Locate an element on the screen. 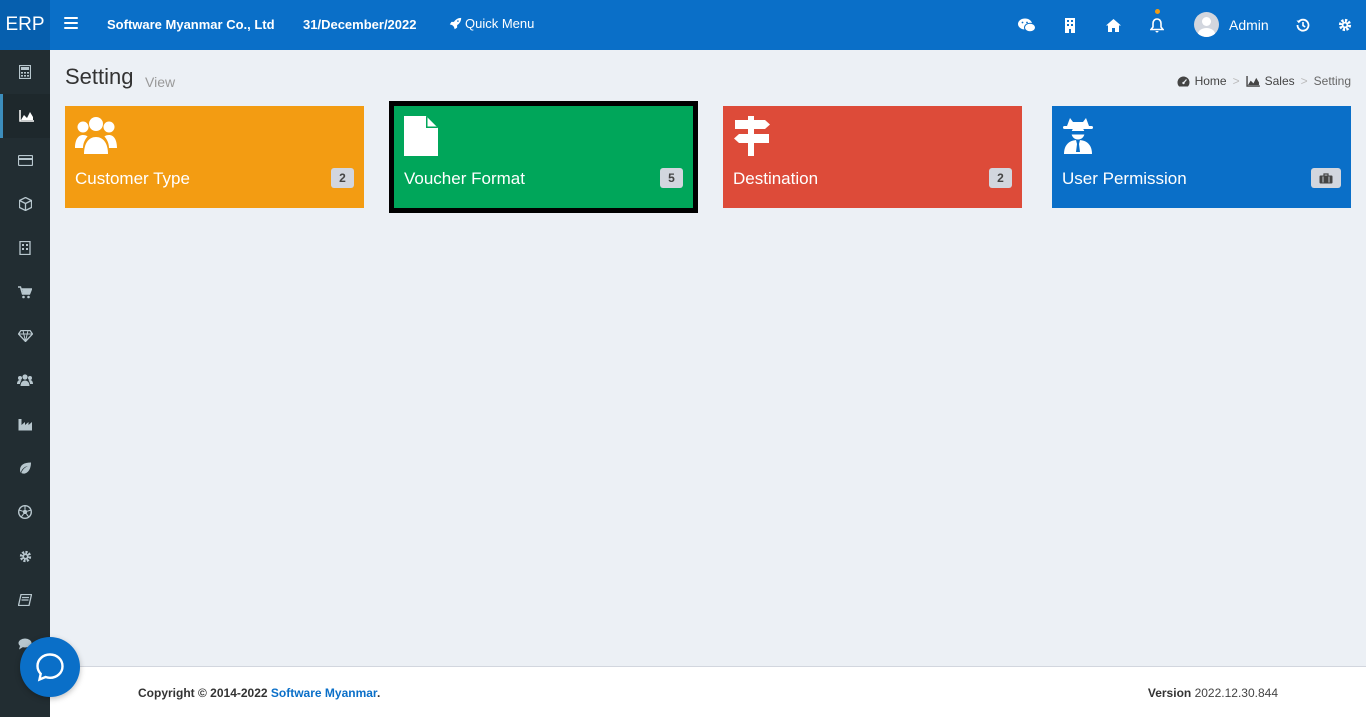  copyright: Copyright © 2014-2022 Software Myanmar. is located at coordinates (259, 693).